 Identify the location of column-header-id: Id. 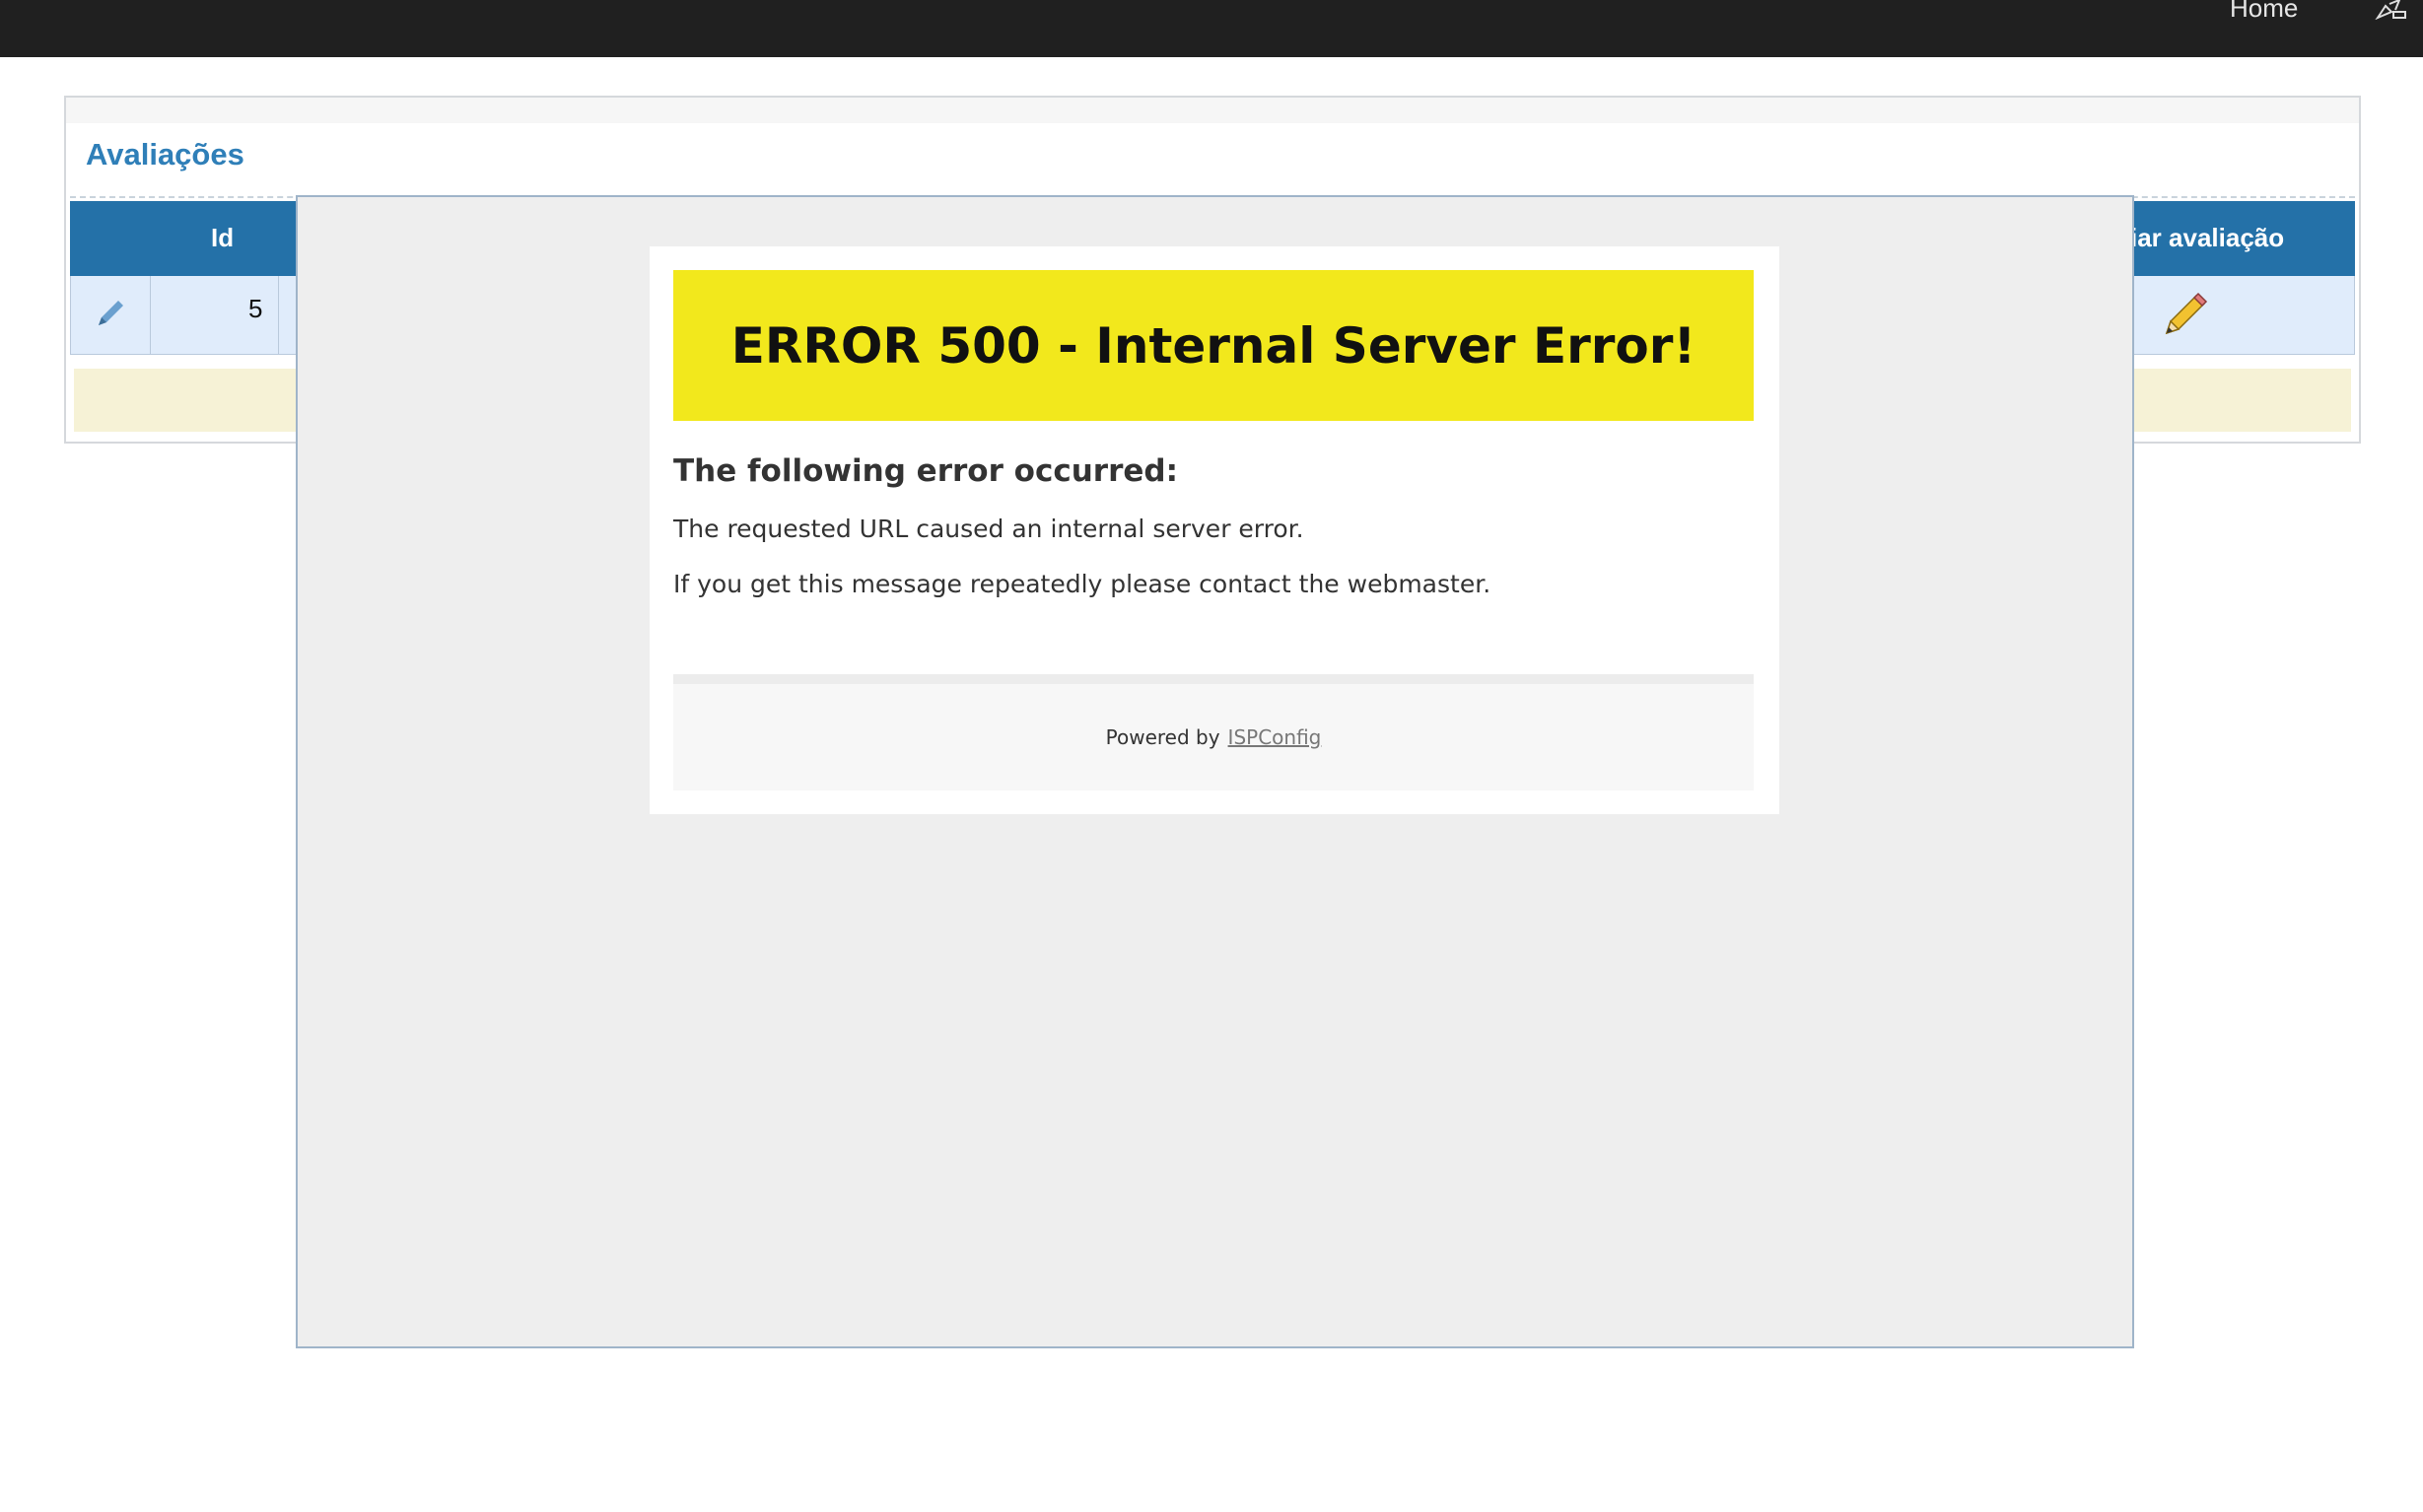
(222, 238).